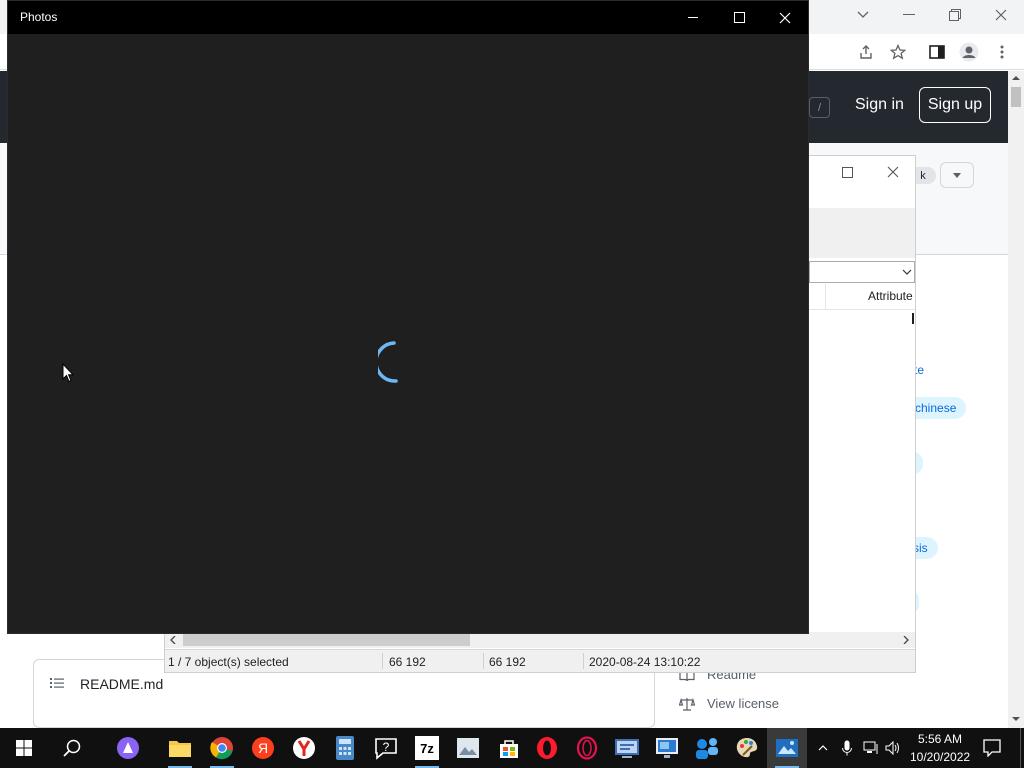 This screenshot has width=1024, height=768. I want to click on maximize-icon, so click(739, 17).